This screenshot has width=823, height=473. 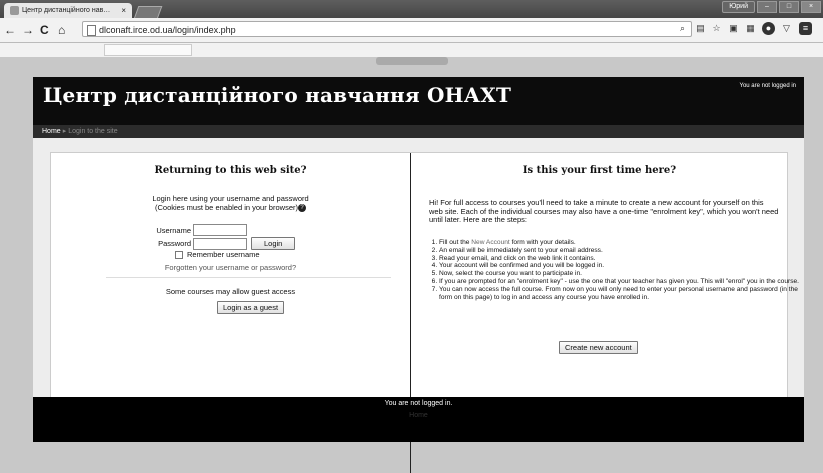 I want to click on browser-tab-bar: Центр дистанційного нав… × Юрий – □ ×, so click(x=411, y=9).